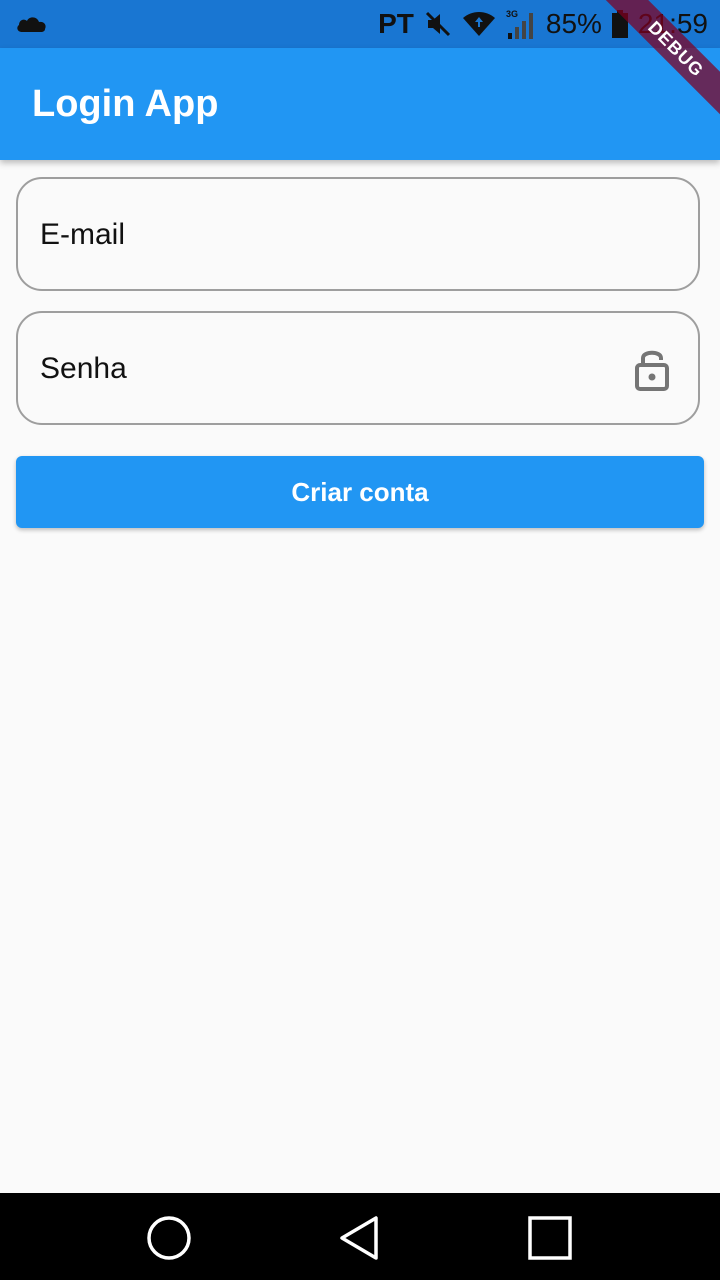  Describe the element at coordinates (479, 24) in the screenshot. I see `wifi-icon` at that location.